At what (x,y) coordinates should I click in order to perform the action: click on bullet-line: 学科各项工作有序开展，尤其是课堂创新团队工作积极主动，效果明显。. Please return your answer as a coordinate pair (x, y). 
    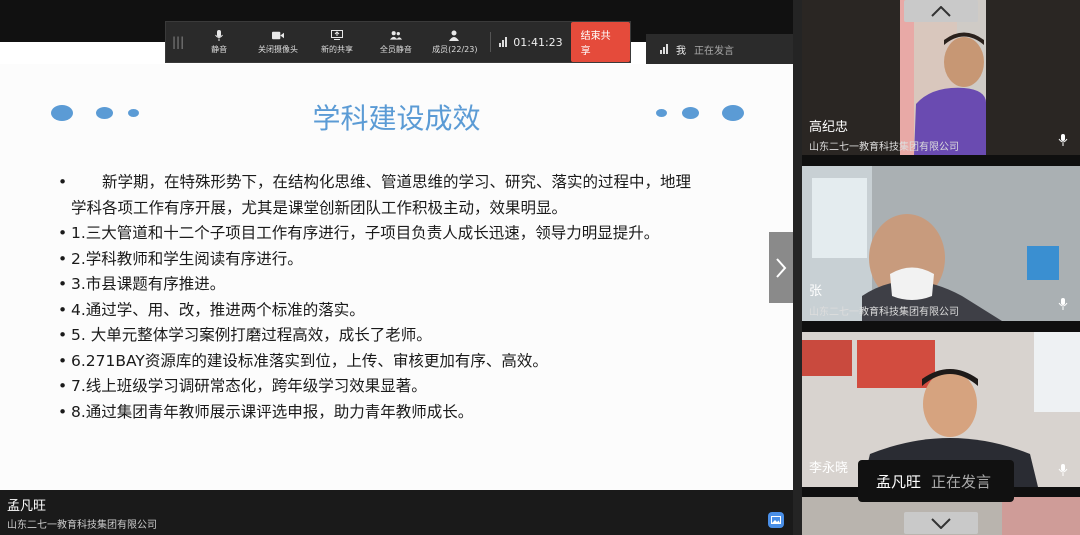
    Looking at the image, I should click on (403, 209).